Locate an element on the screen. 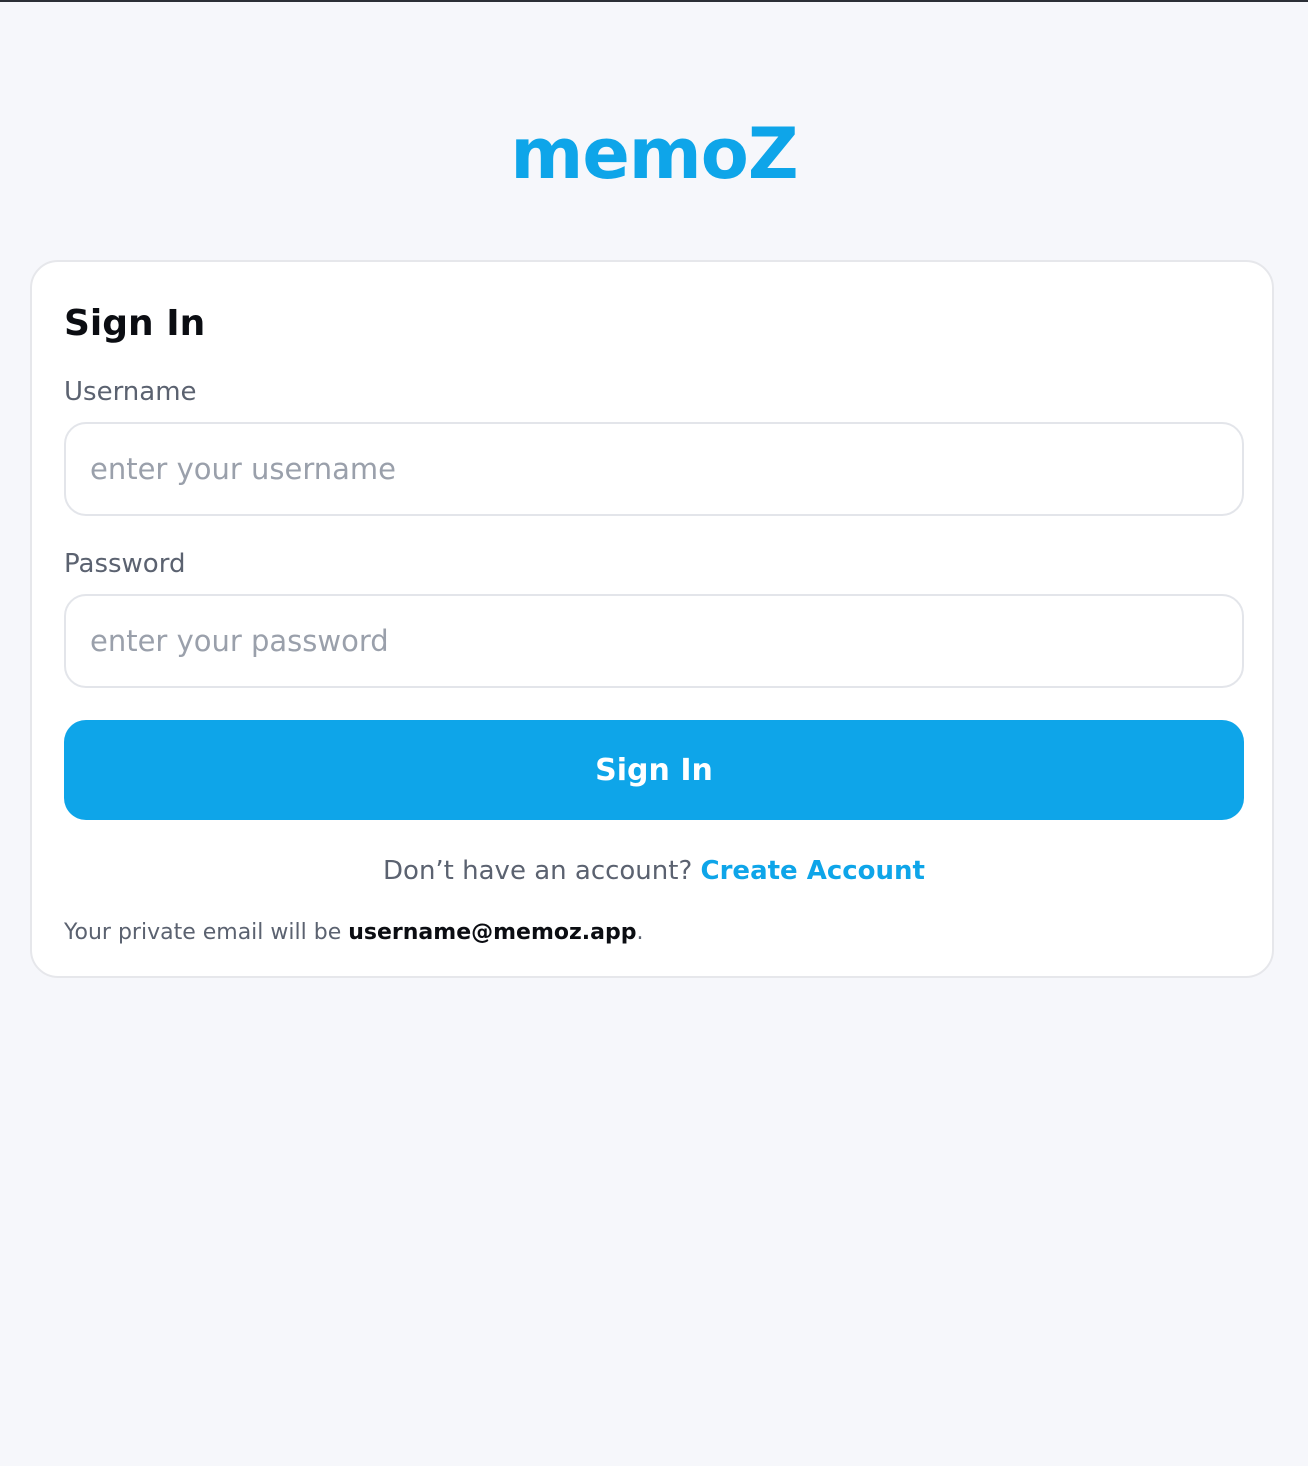 This screenshot has width=1308, height=1466. private-email: username@memoz.app is located at coordinates (492, 932).